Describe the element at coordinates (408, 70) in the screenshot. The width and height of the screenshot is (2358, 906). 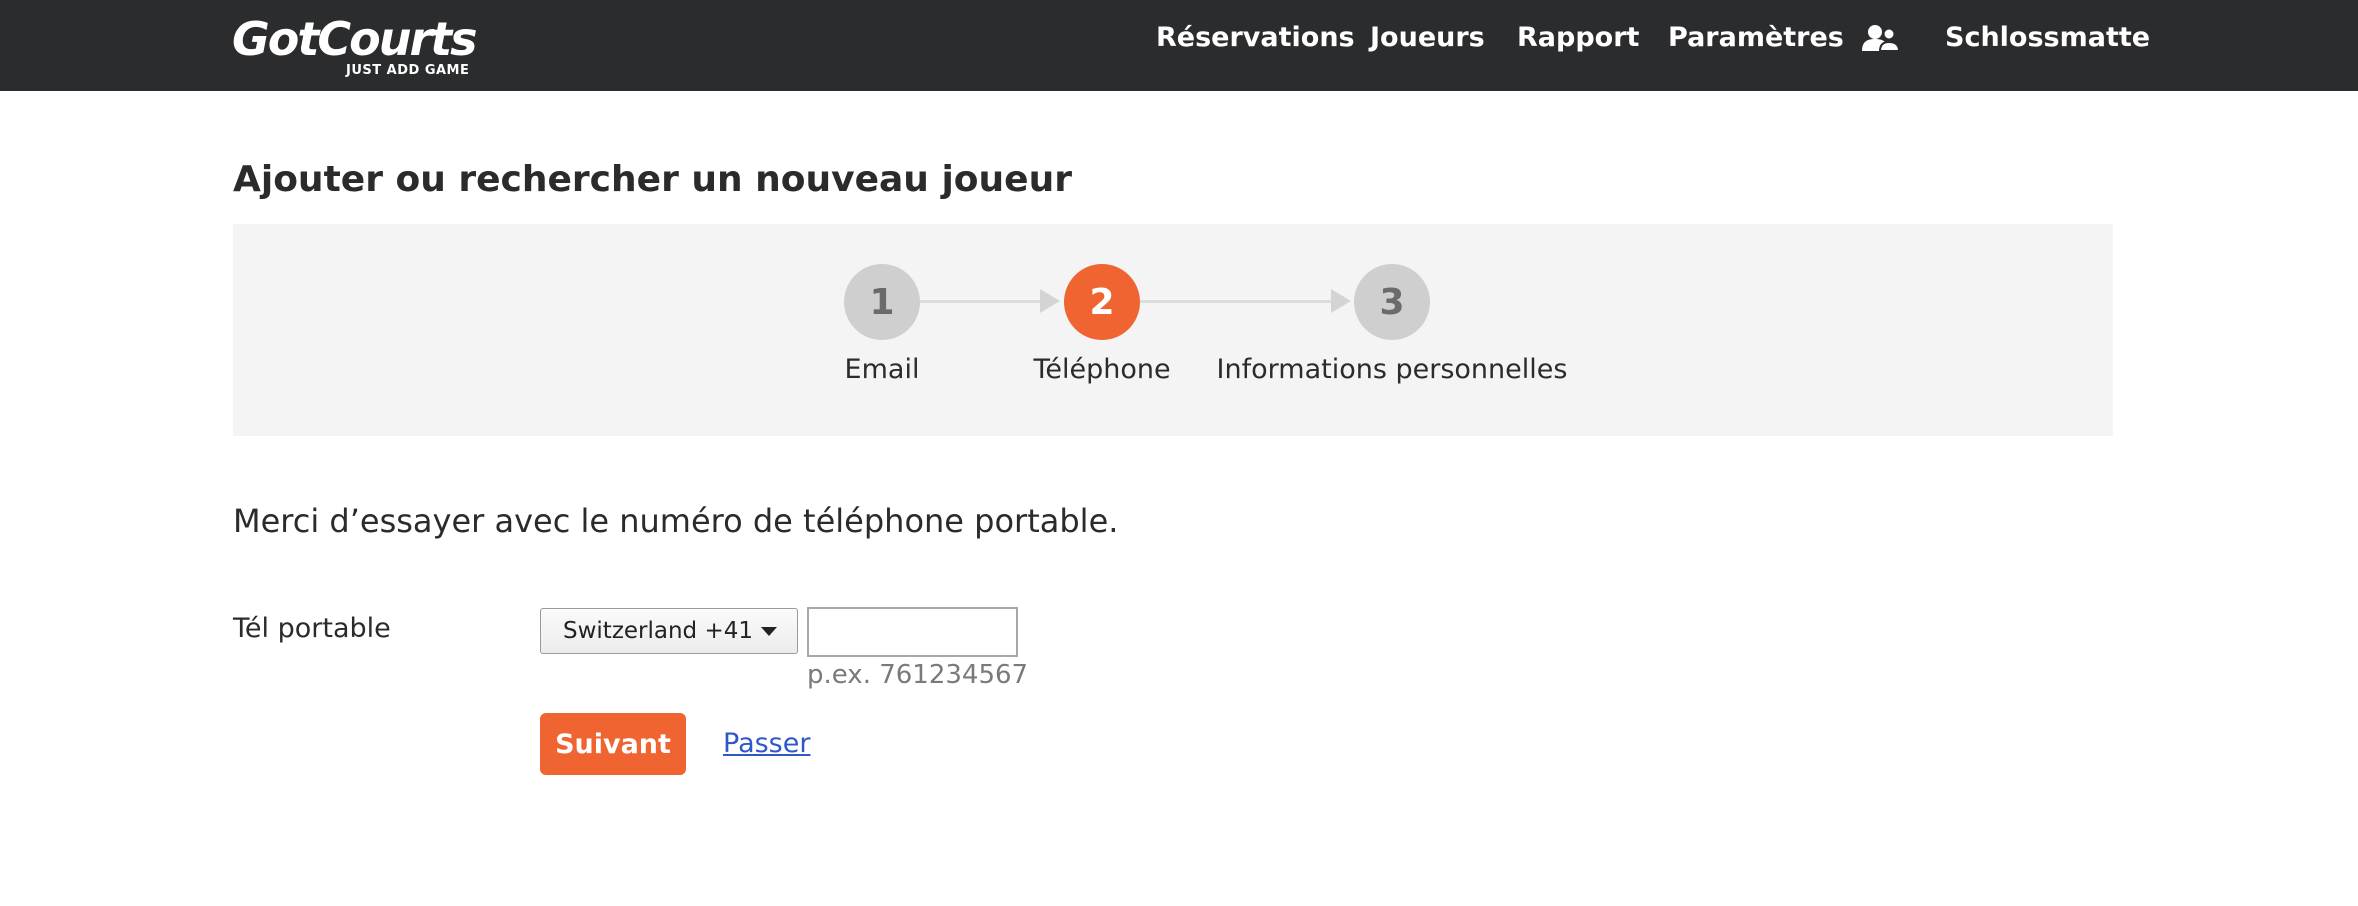
I see `logo-tagline: JUST ADD GAME` at that location.